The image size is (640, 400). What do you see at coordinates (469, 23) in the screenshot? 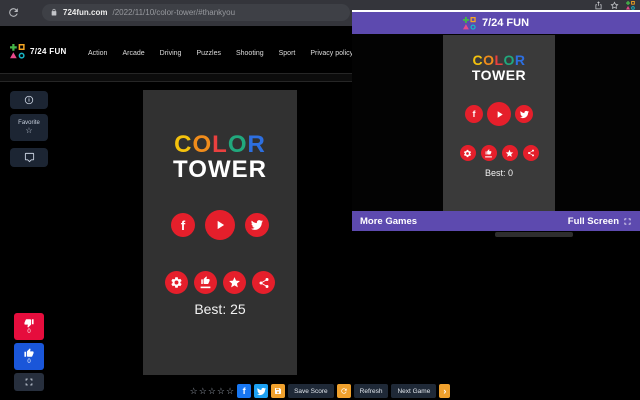
I see `popup-logo-icon` at bounding box center [469, 23].